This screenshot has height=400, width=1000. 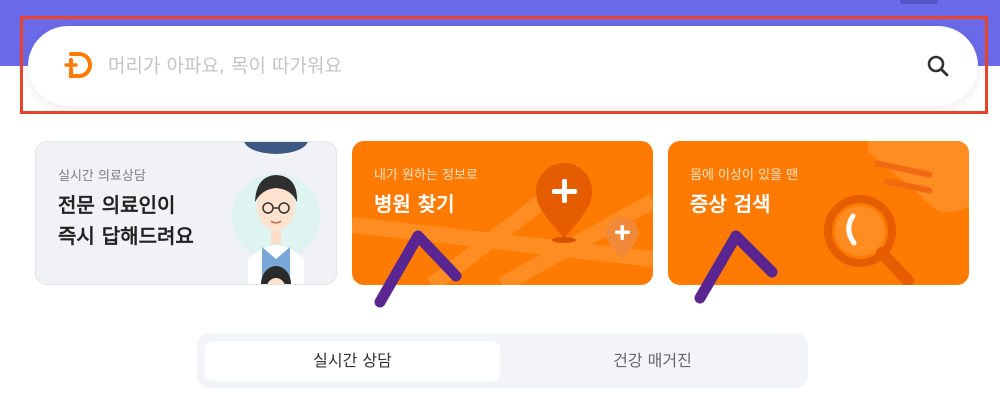 I want to click on realtime-consult-card: 실시간 의료상담 전문 의료인이 즉시 답해드려요, so click(x=186, y=213).